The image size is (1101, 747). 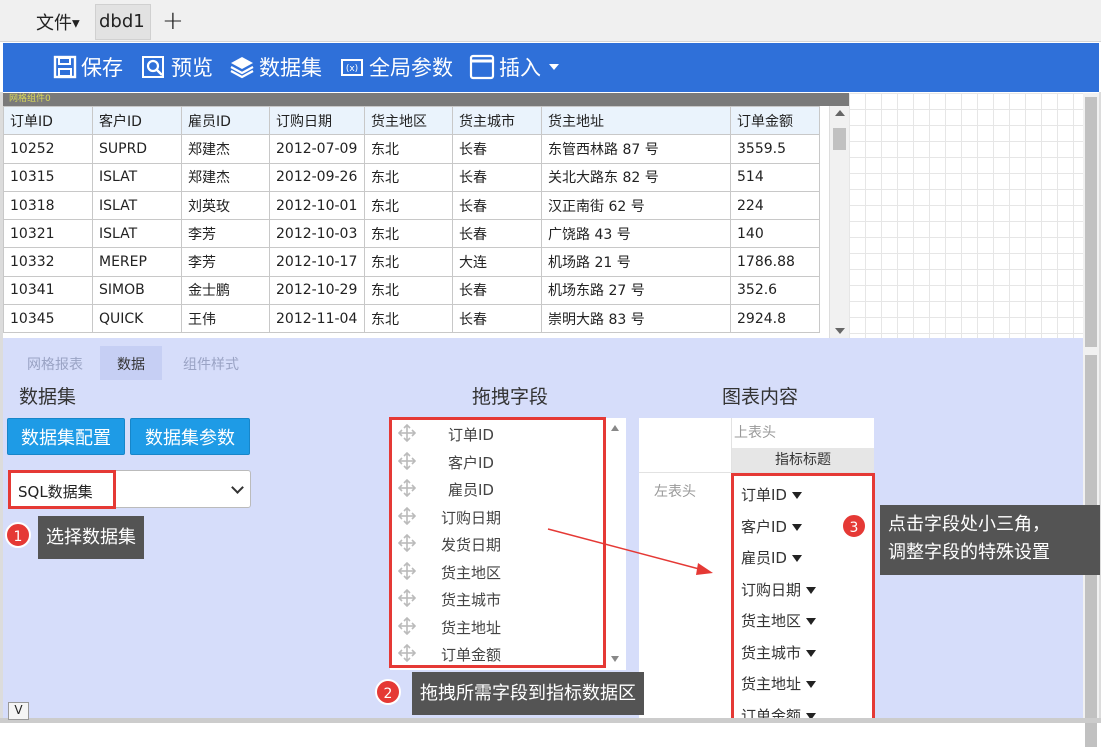 What do you see at coordinates (775, 205) in the screenshot?
I see `table-cell: 224` at bounding box center [775, 205].